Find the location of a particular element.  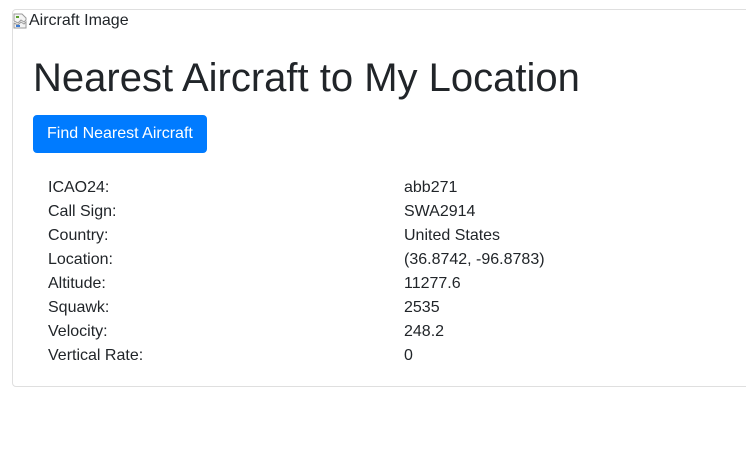

squawk-label: Squawk: is located at coordinates (79, 307).